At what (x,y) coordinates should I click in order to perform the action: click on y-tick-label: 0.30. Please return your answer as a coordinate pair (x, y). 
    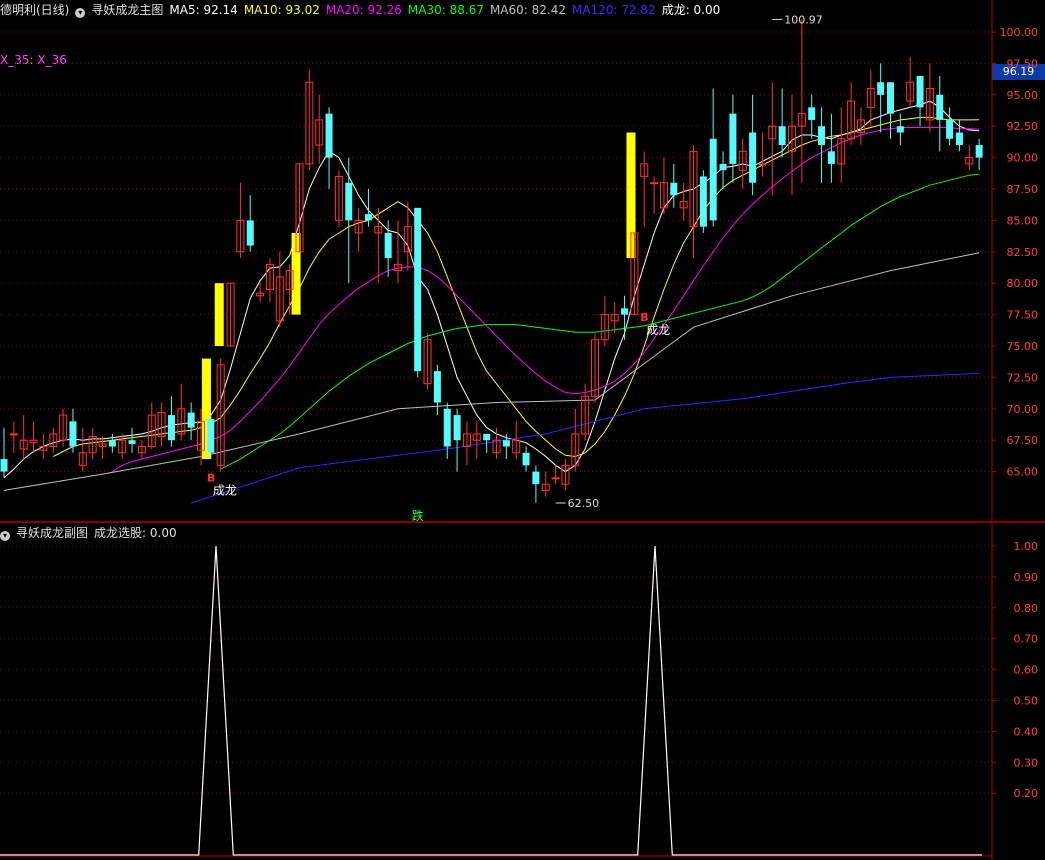
    Looking at the image, I should click on (1026, 762).